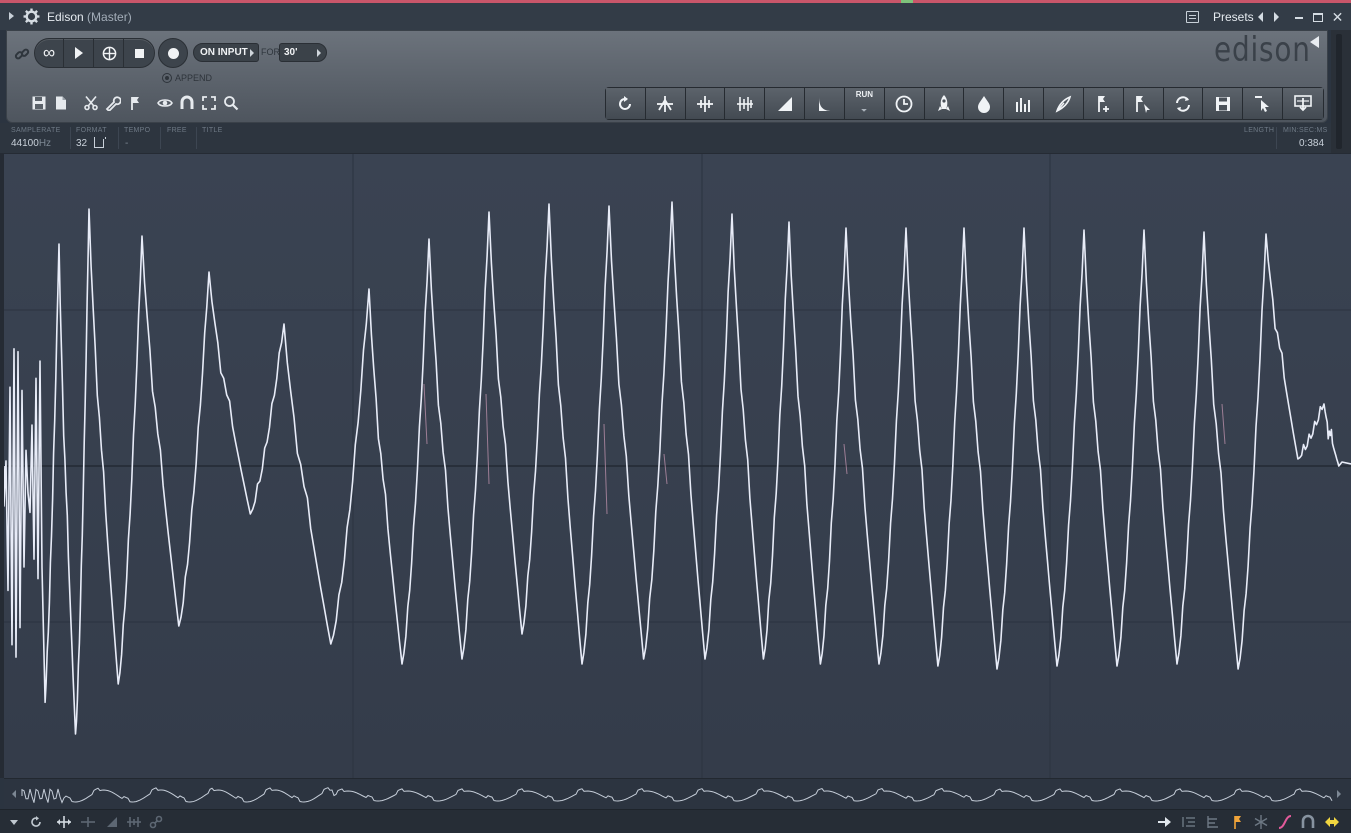 The width and height of the screenshot is (1351, 833). I want to click on send-to-playlist-button, so click(1303, 103).